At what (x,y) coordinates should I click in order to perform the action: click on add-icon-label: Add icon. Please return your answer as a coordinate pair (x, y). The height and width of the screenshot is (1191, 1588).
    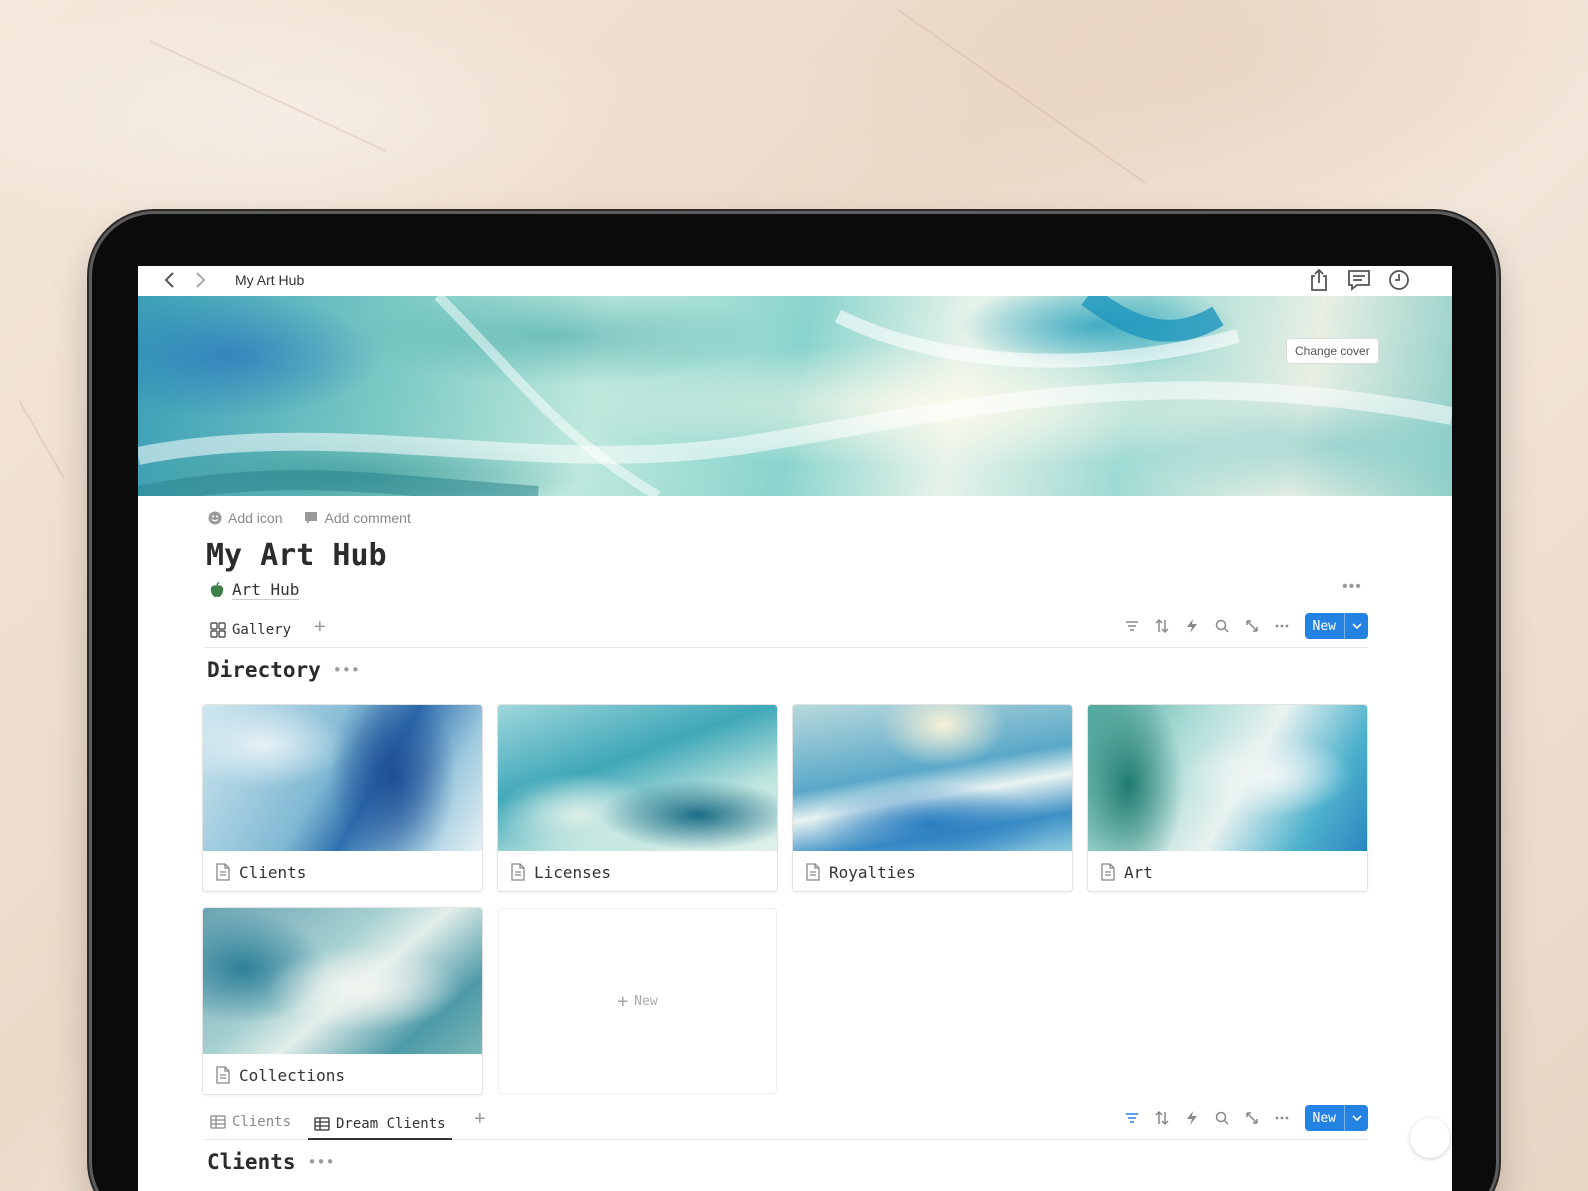
    Looking at the image, I should click on (255, 518).